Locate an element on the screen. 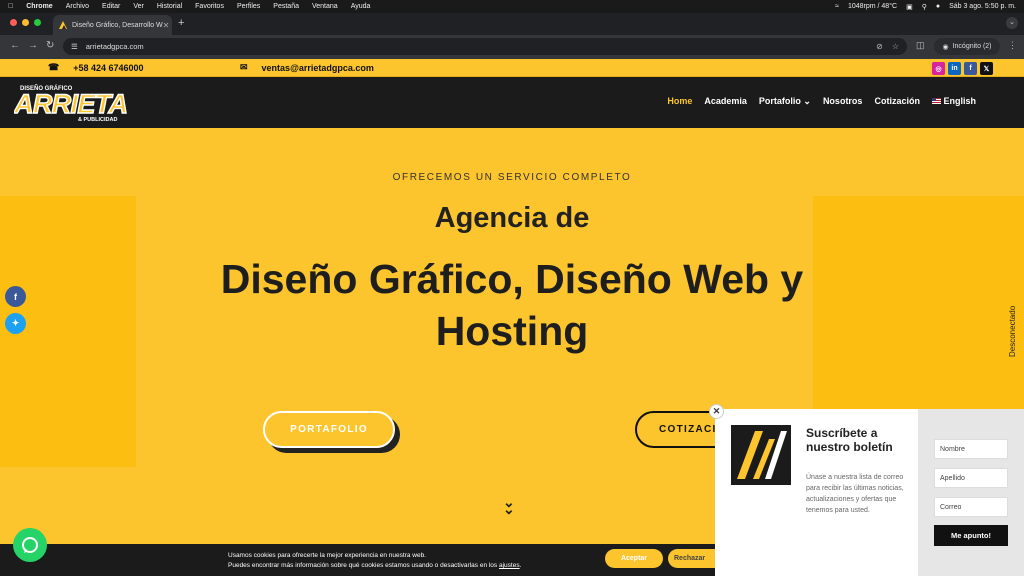  forward-icon: → is located at coordinates (33, 45).